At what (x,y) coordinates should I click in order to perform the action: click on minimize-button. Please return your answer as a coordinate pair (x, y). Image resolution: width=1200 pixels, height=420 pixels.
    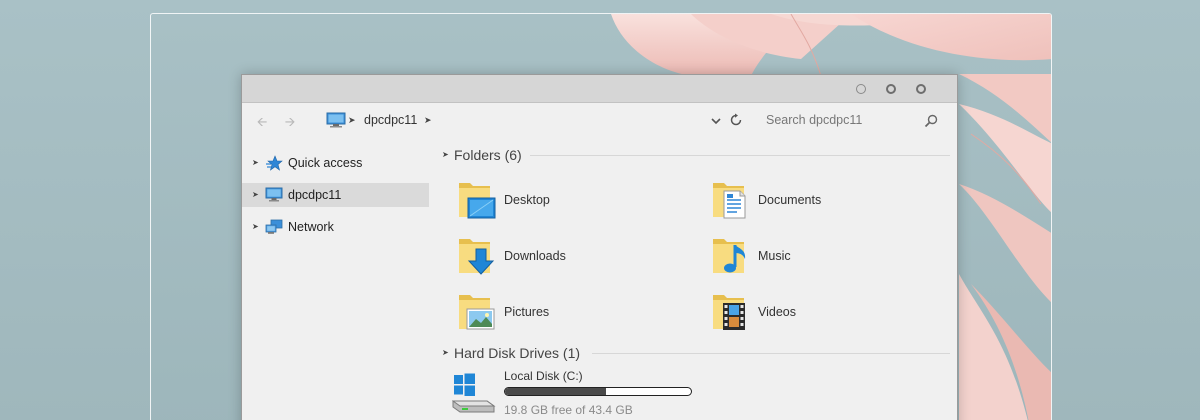
    Looking at the image, I should click on (861, 89).